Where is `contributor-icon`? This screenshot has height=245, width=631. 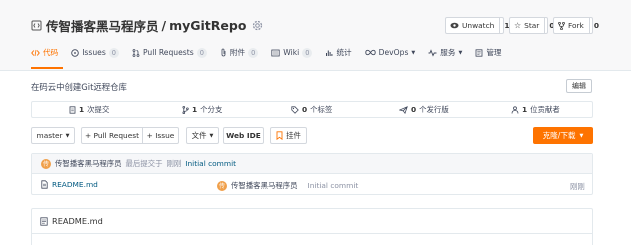 contributor-icon is located at coordinates (515, 109).